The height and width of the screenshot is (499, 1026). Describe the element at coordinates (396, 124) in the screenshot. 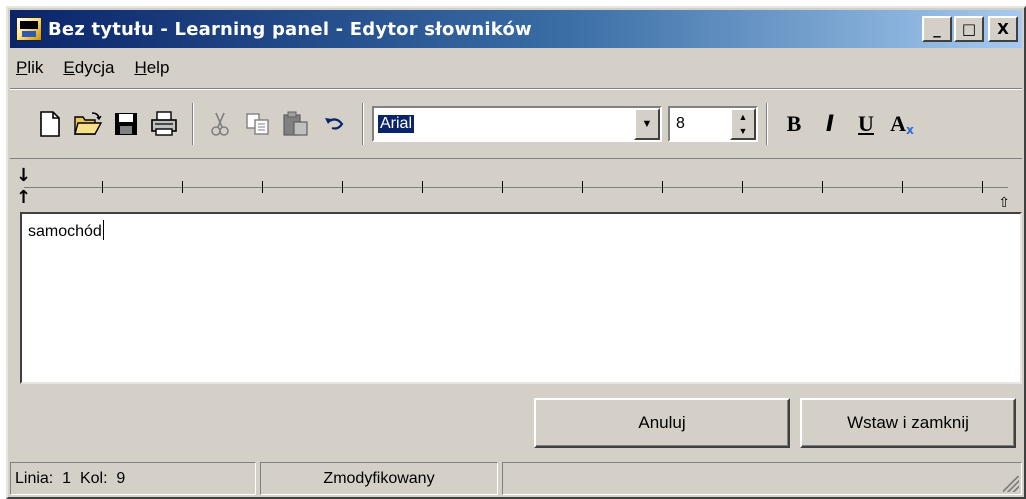

I see `font-name-value: Arial` at that location.